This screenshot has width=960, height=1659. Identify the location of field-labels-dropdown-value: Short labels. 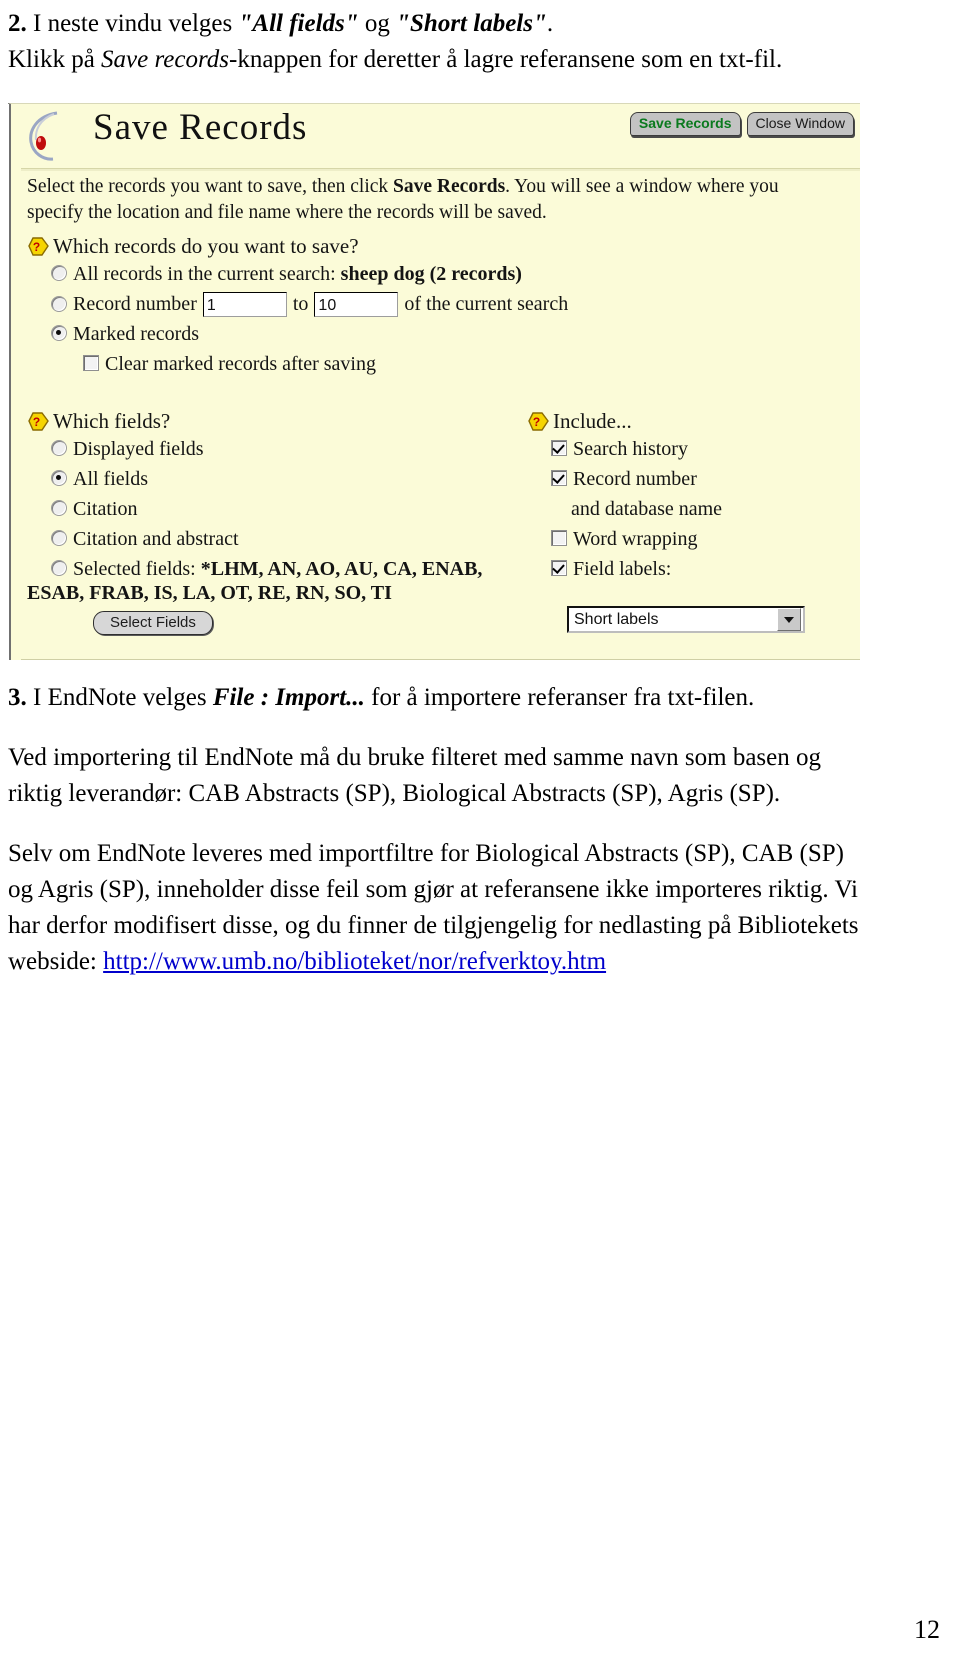
(616, 619).